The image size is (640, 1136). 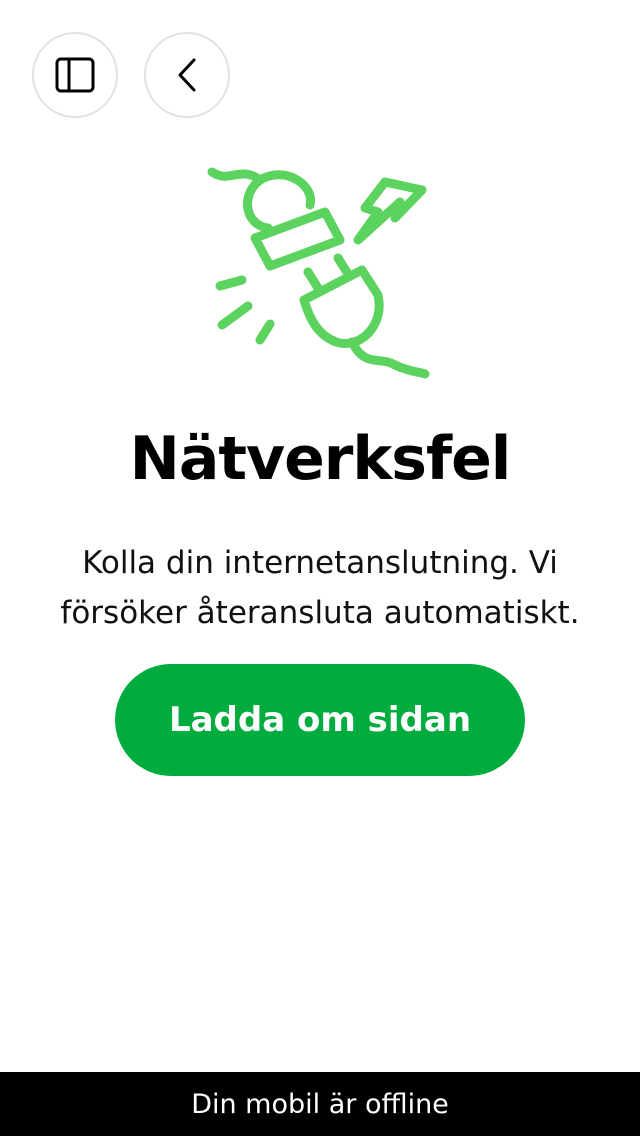 What do you see at coordinates (320, 720) in the screenshot?
I see `reload-page-button: Ladda om sidan` at bounding box center [320, 720].